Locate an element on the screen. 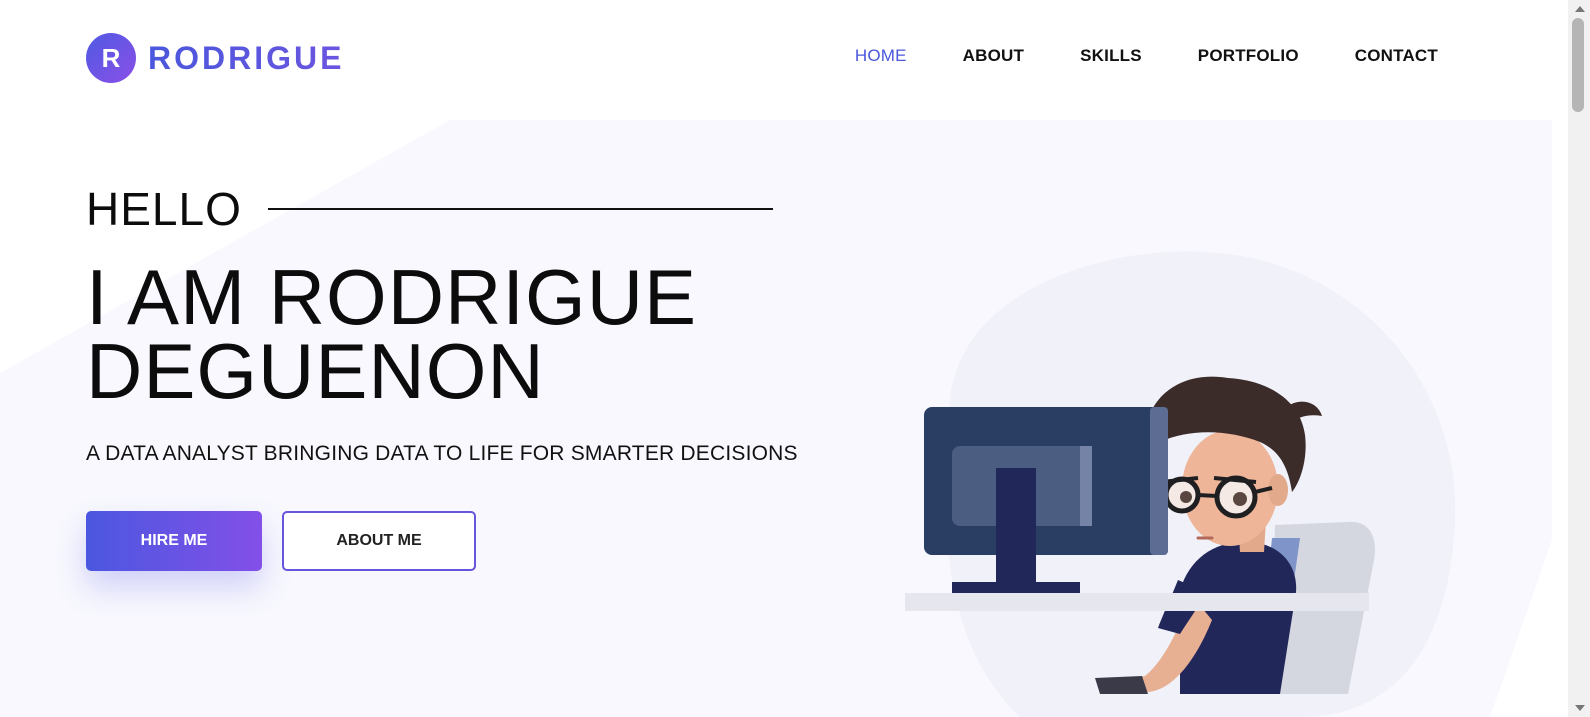 The width and height of the screenshot is (1590, 717). nav-item-contact: CONTACT is located at coordinates (1396, 56).